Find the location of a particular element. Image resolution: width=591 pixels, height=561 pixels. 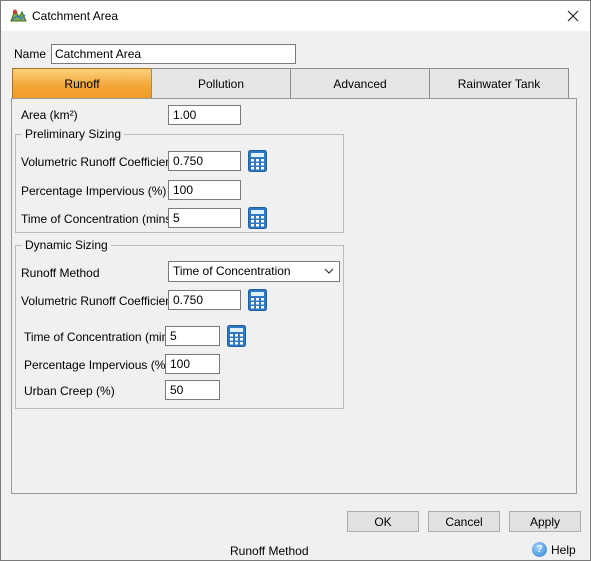

tab-pollution: Pollution is located at coordinates (221, 83).